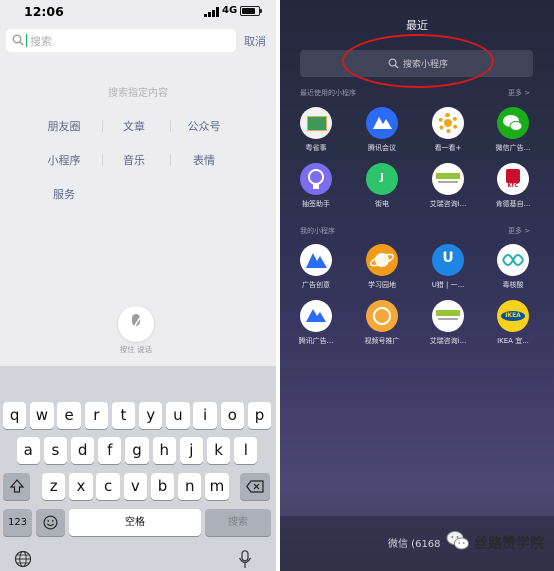 The image size is (554, 571). What do you see at coordinates (382, 341) in the screenshot?
I see `app-label: 视频号推广` at bounding box center [382, 341].